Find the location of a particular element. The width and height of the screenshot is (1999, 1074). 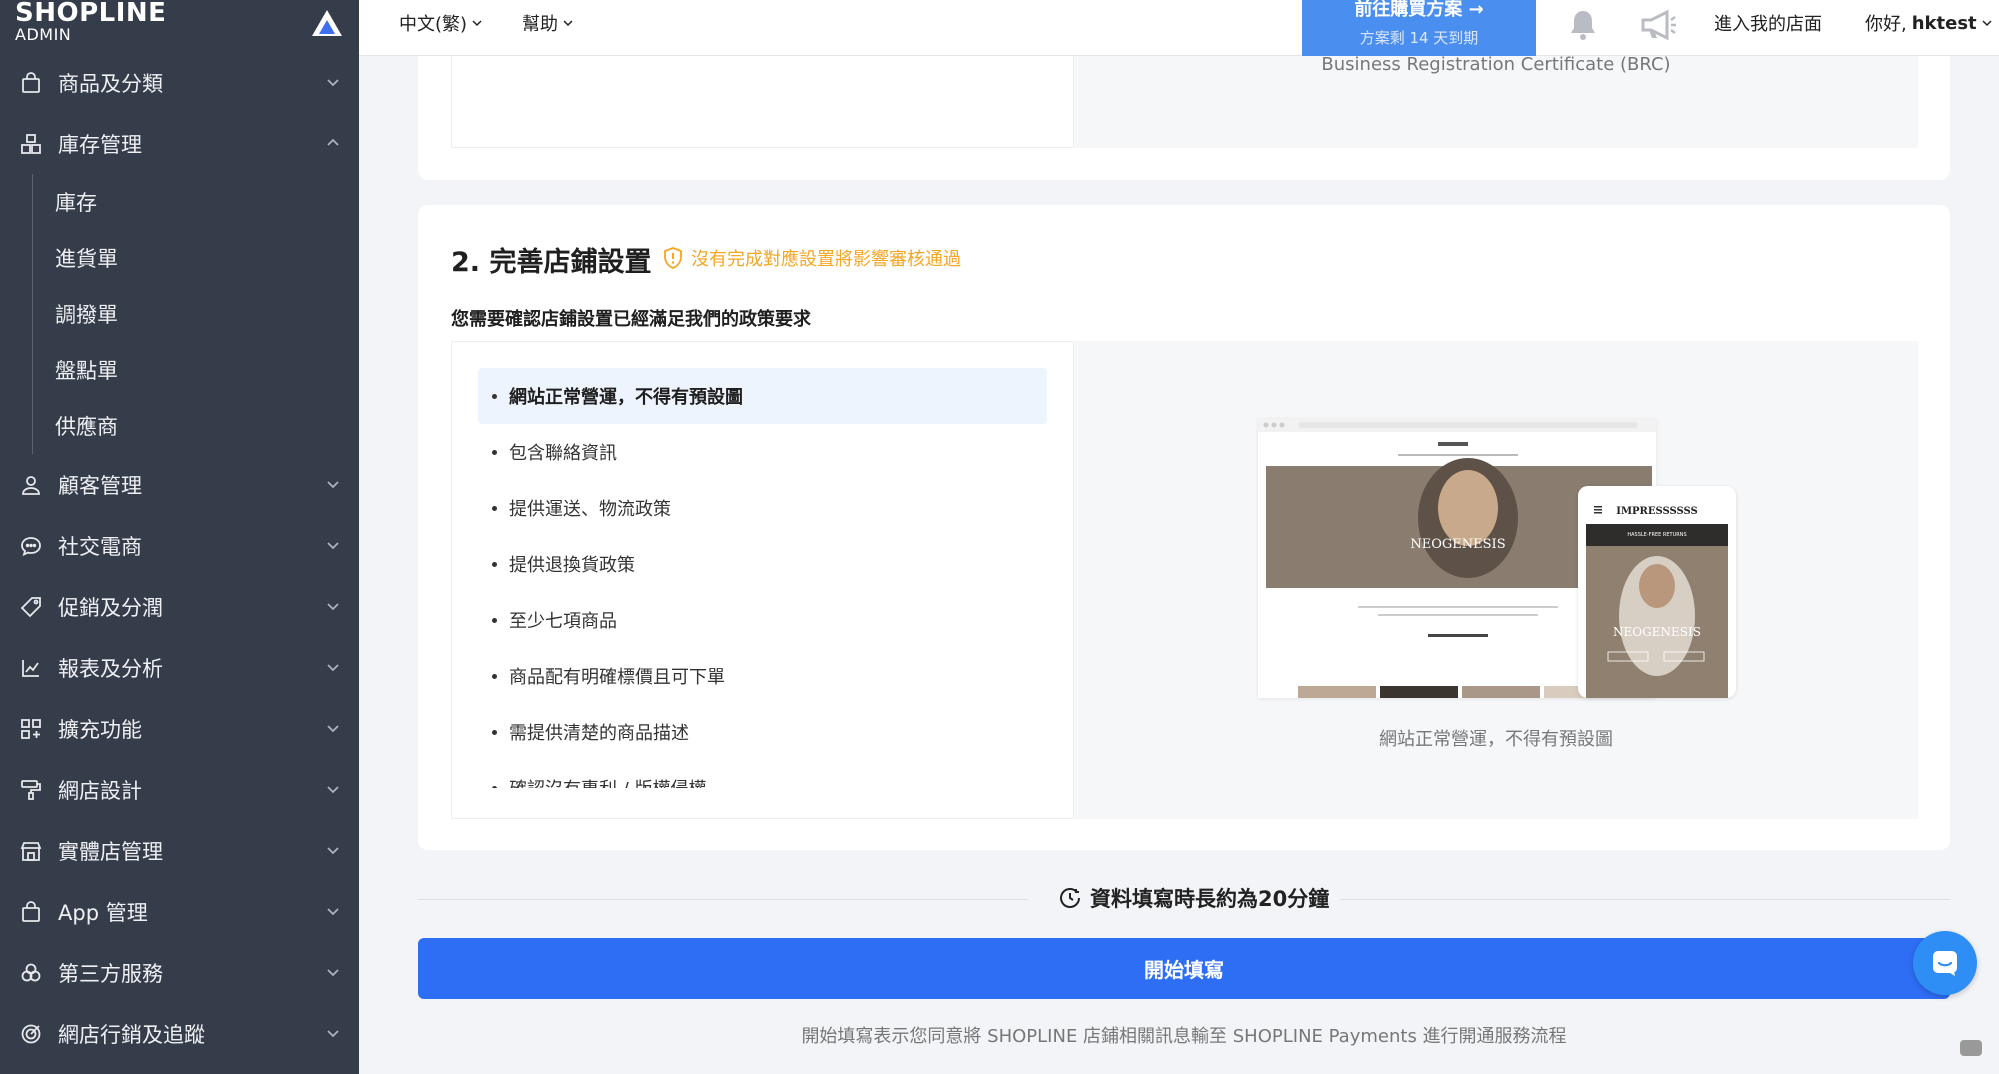

list-item-label: 提供退換貨政策 is located at coordinates (572, 565).